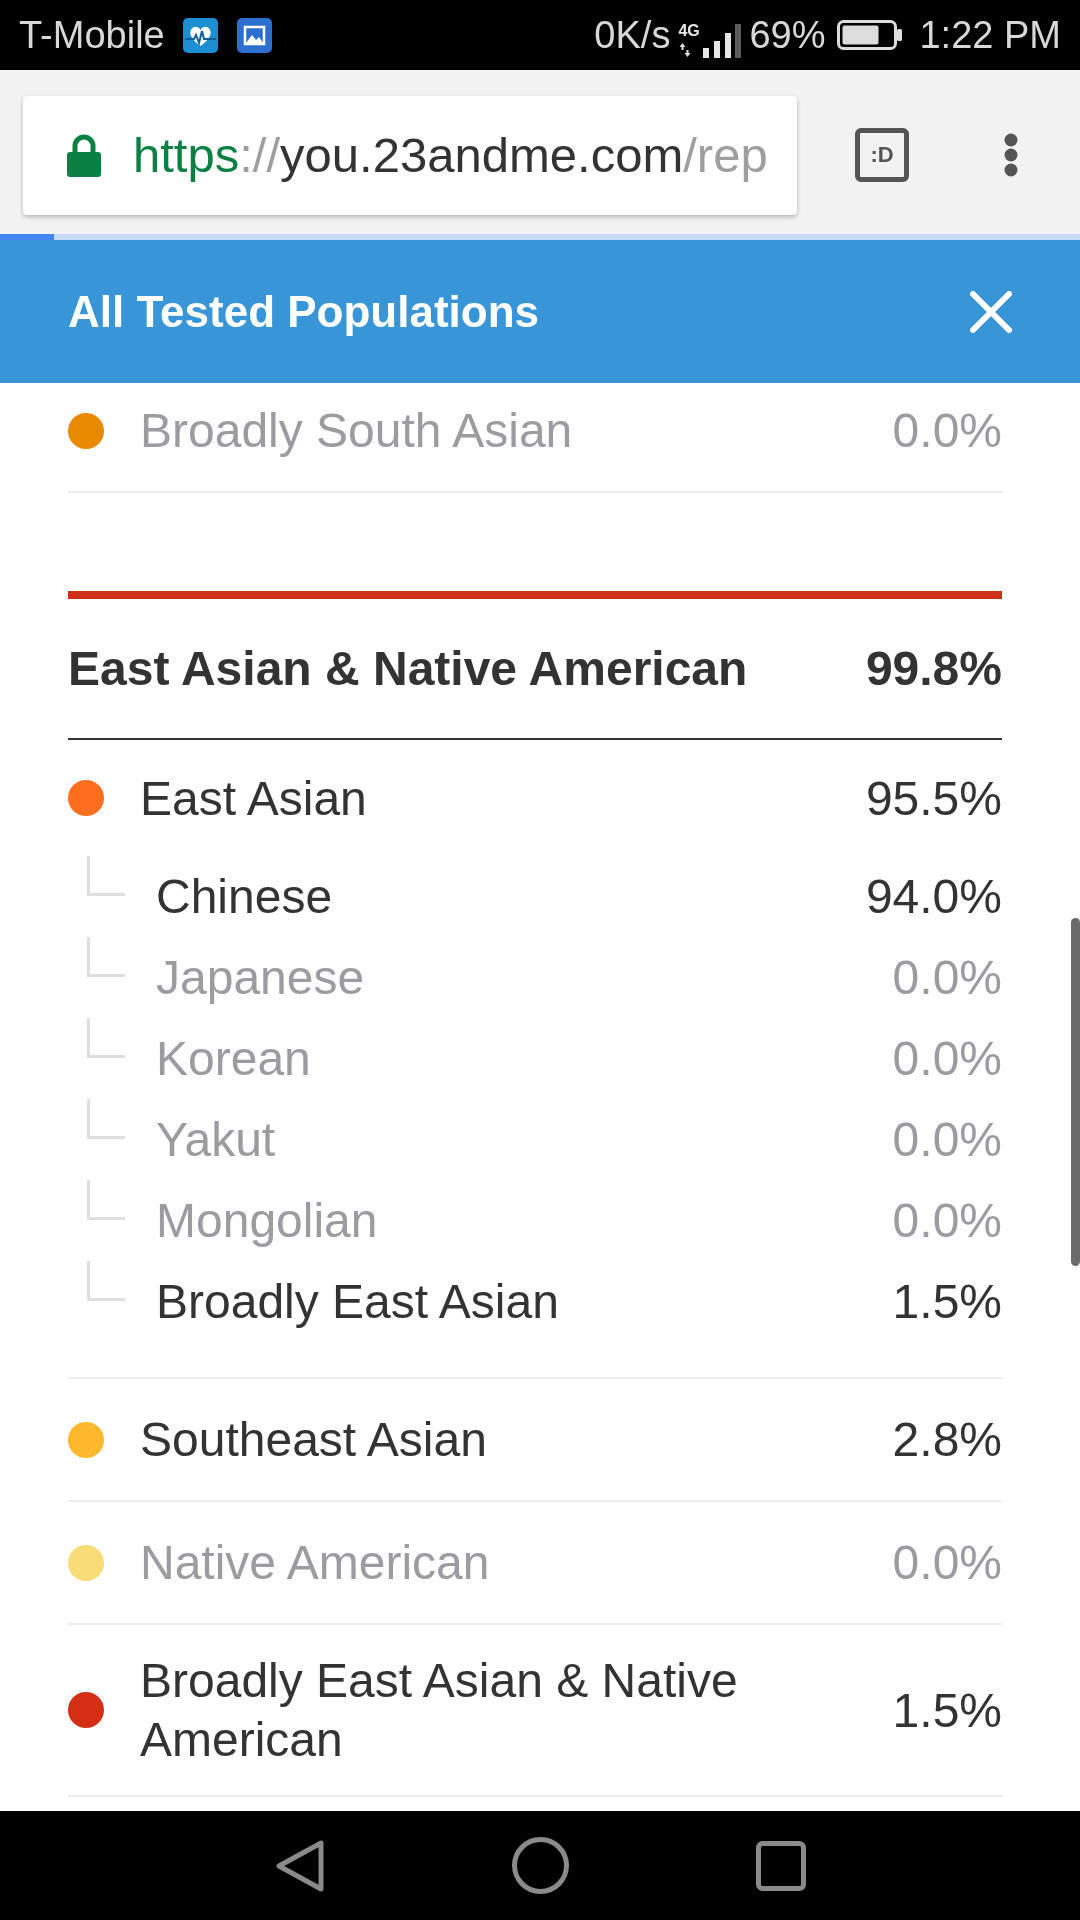  What do you see at coordinates (408, 669) in the screenshot?
I see `group-title: East Asian & Native American` at bounding box center [408, 669].